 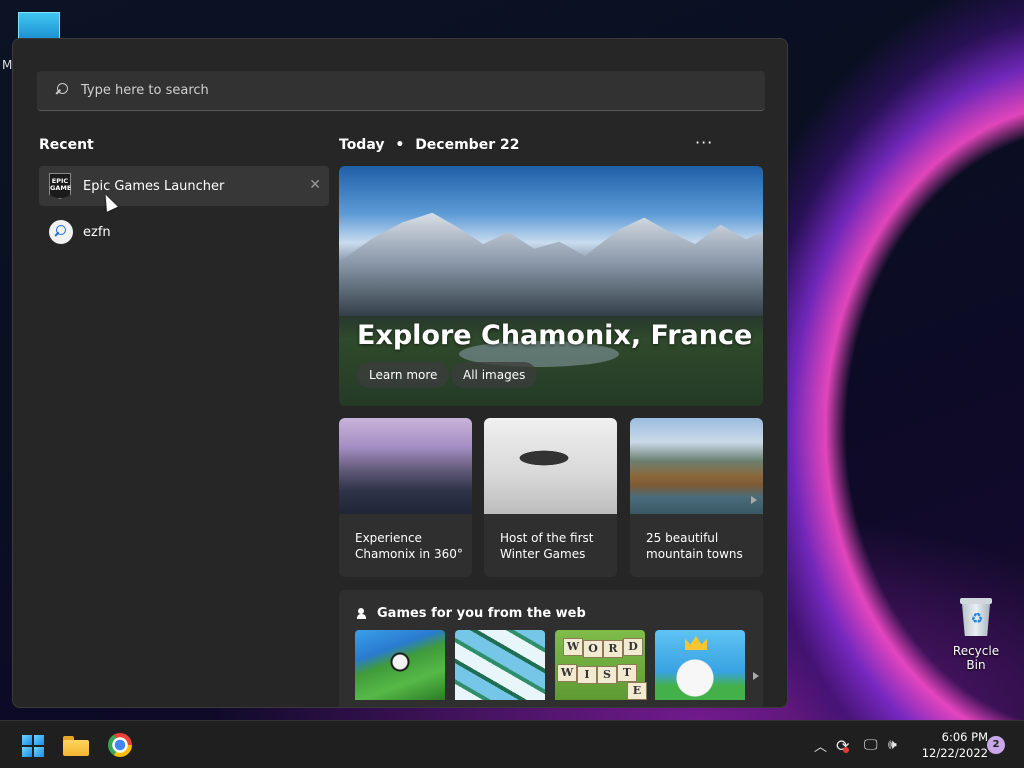 I want to click on show-hidden-icons-button: ︿, so click(x=820, y=744).